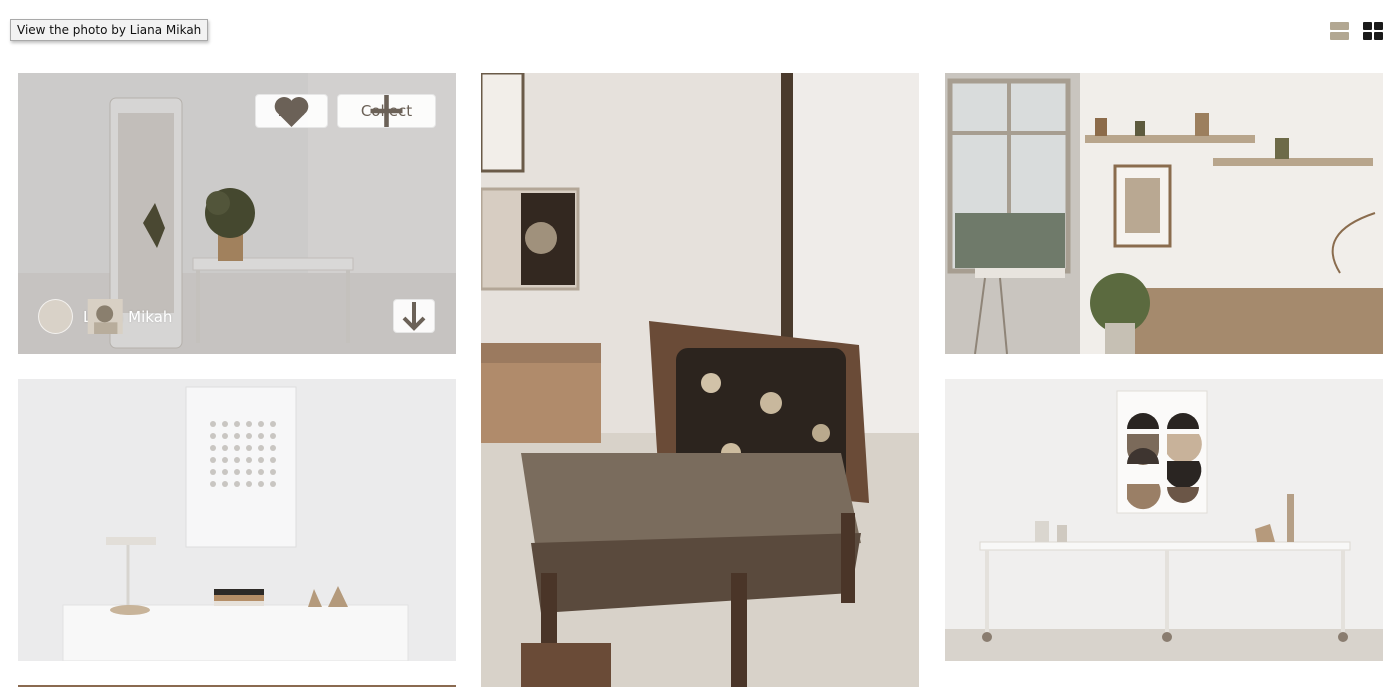  I want to click on download-button, so click(414, 316).